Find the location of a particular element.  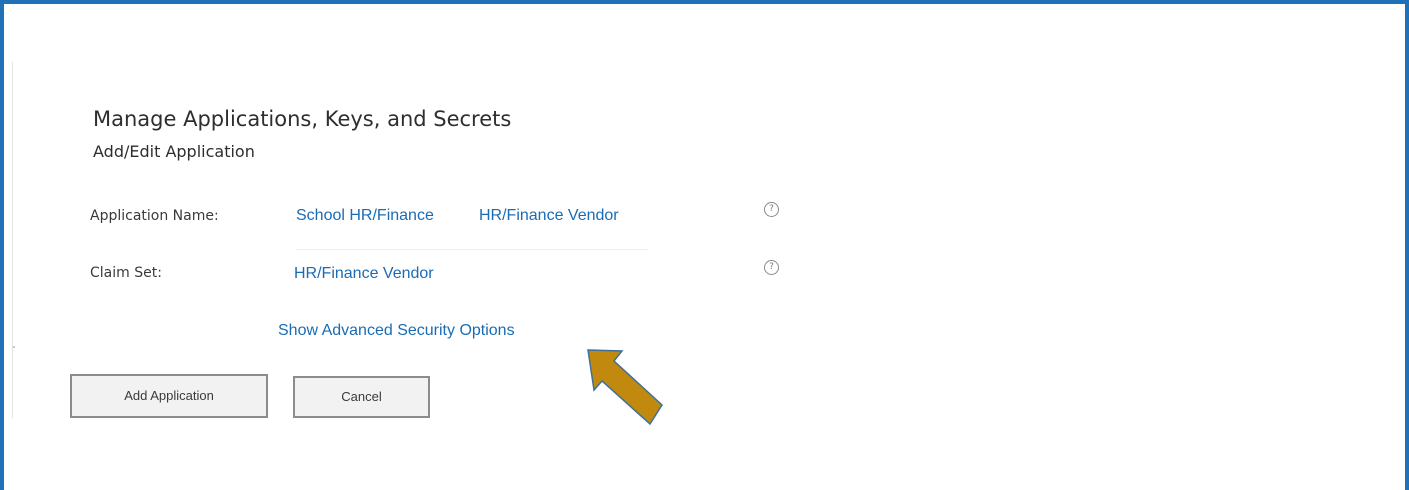

claim-set-label: Claim Set: is located at coordinates (126, 273).